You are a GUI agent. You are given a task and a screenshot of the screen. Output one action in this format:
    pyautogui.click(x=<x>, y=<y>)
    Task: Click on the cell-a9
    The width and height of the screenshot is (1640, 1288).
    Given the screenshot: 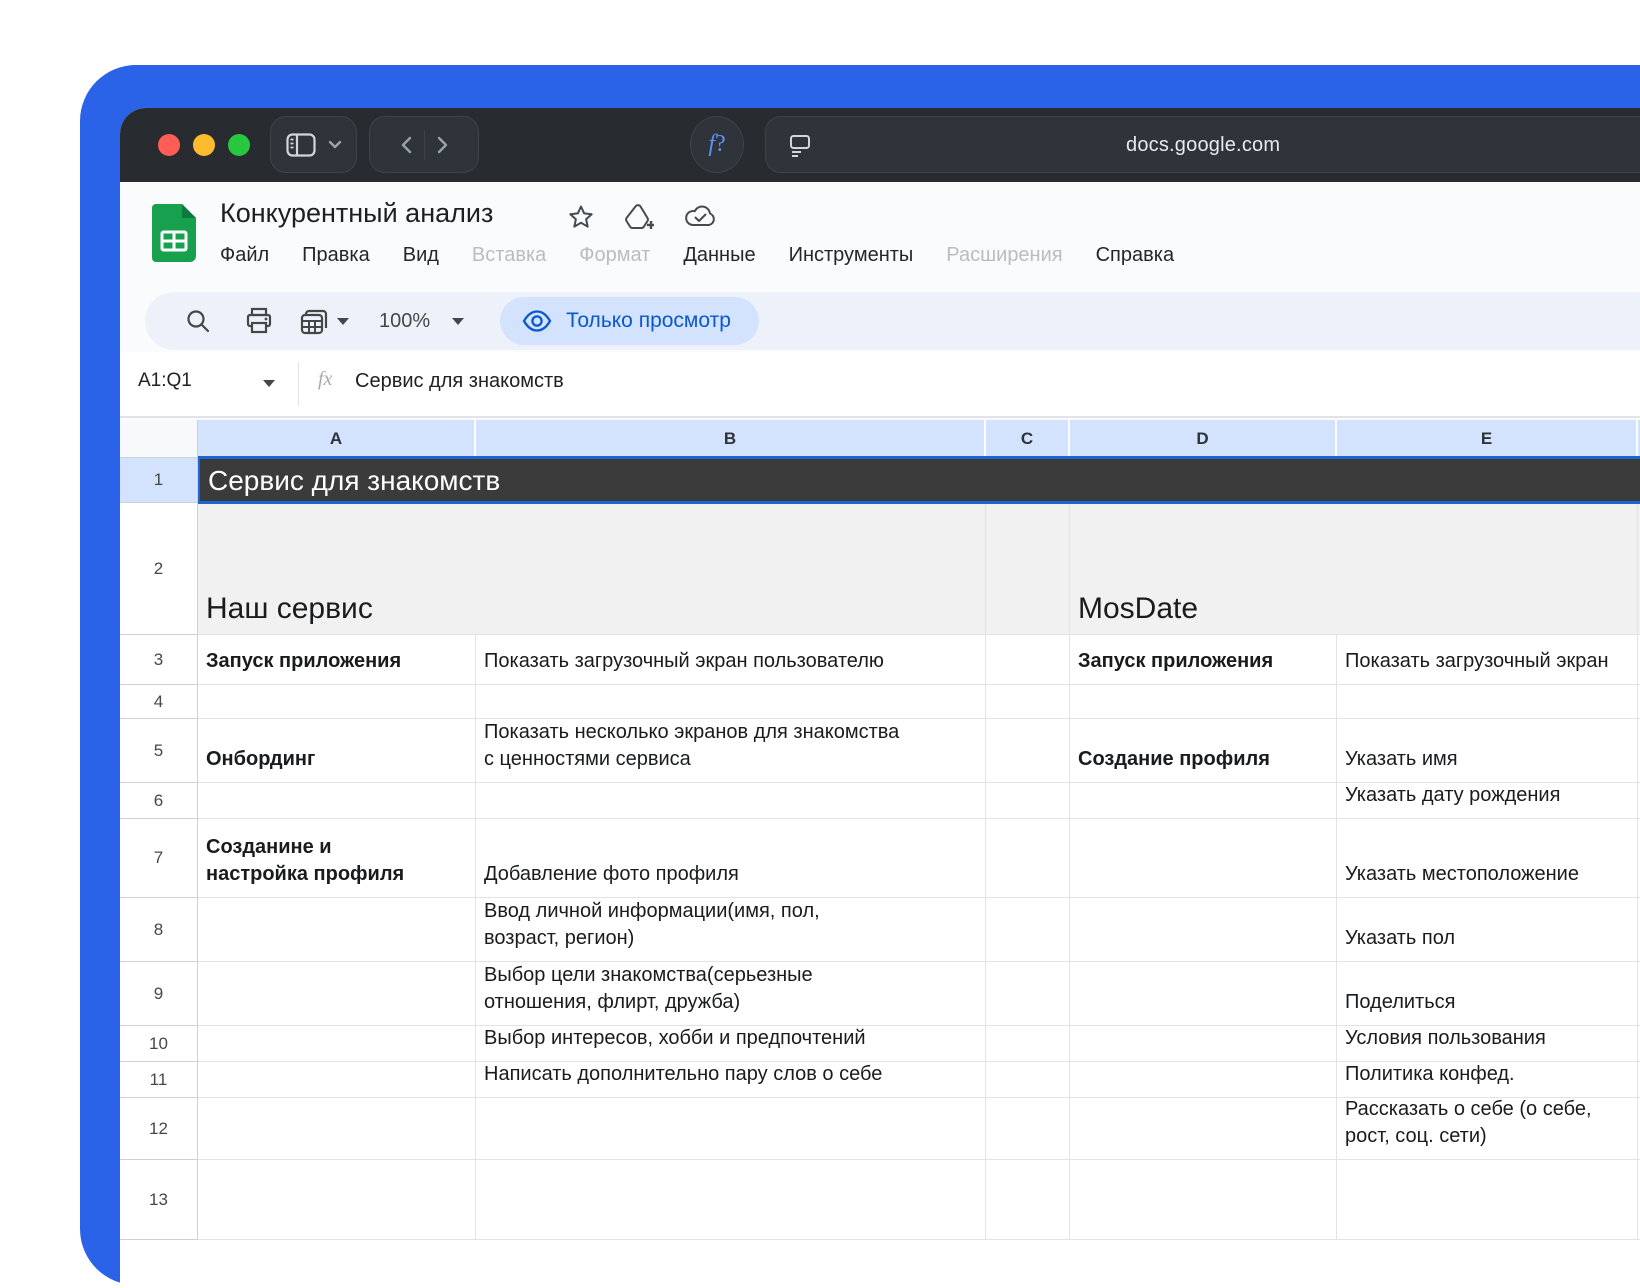 What is the action you would take?
    pyautogui.click(x=337, y=994)
    